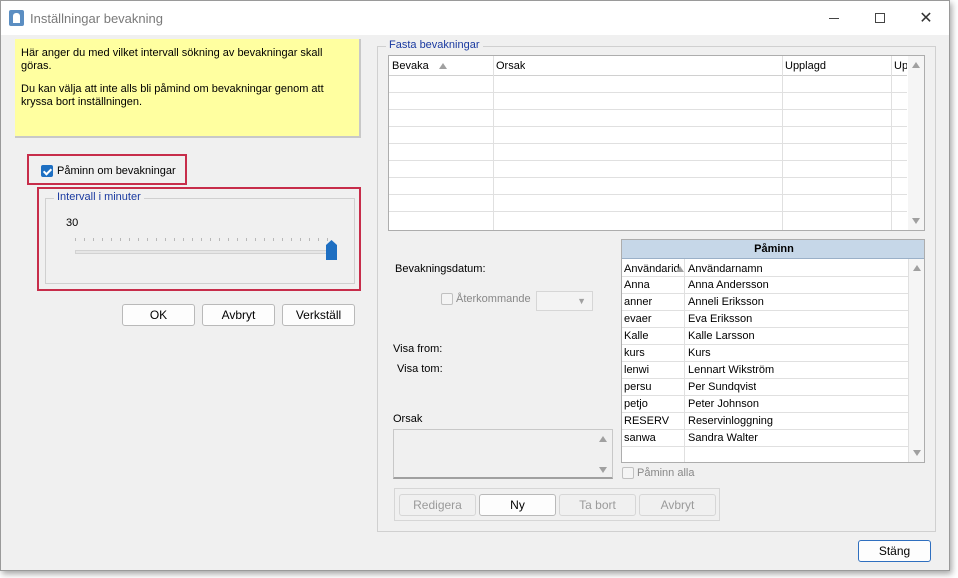  Describe the element at coordinates (916, 360) in the screenshot. I see `remind-scrollbar` at that location.